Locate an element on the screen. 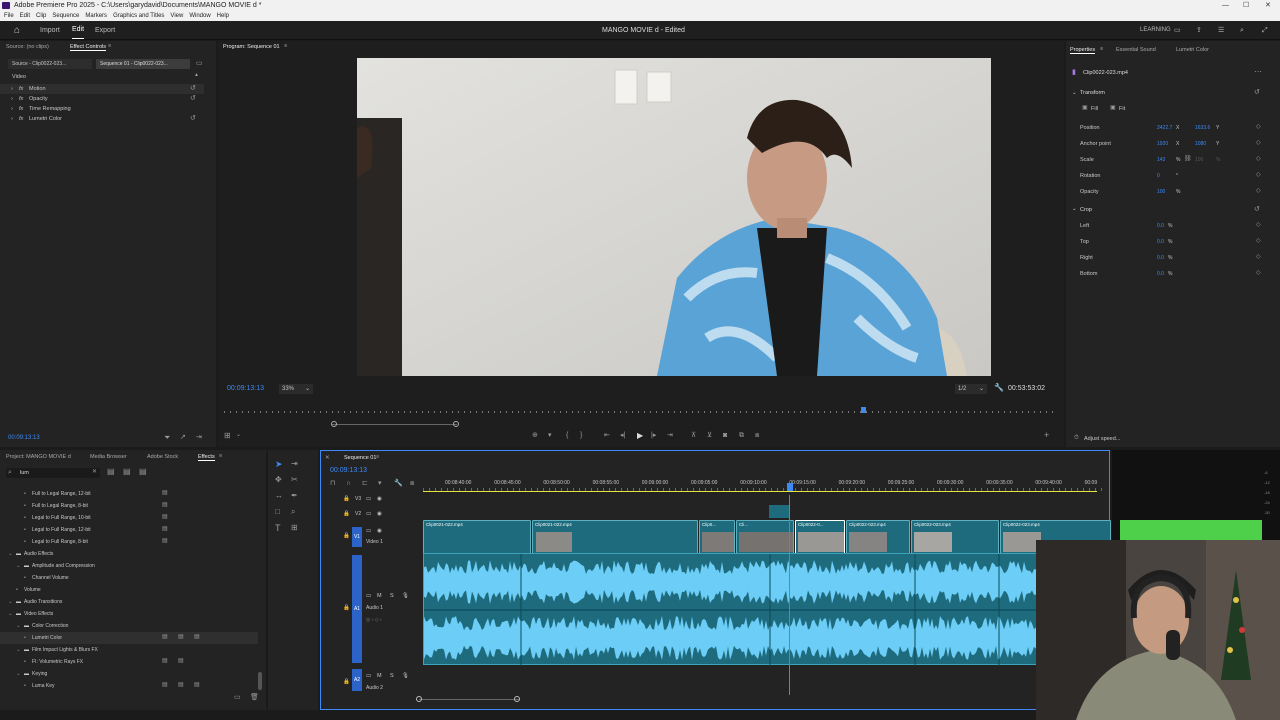 This screenshot has width=1280, height=720. play-audio-icon: ↗ is located at coordinates (183, 437).